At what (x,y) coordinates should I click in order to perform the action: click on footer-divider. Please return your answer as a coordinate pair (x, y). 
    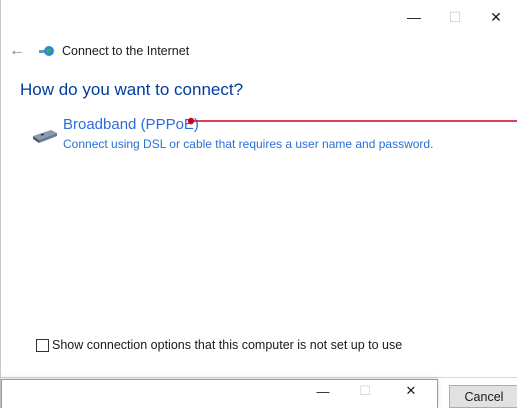
    Looking at the image, I should click on (259, 377).